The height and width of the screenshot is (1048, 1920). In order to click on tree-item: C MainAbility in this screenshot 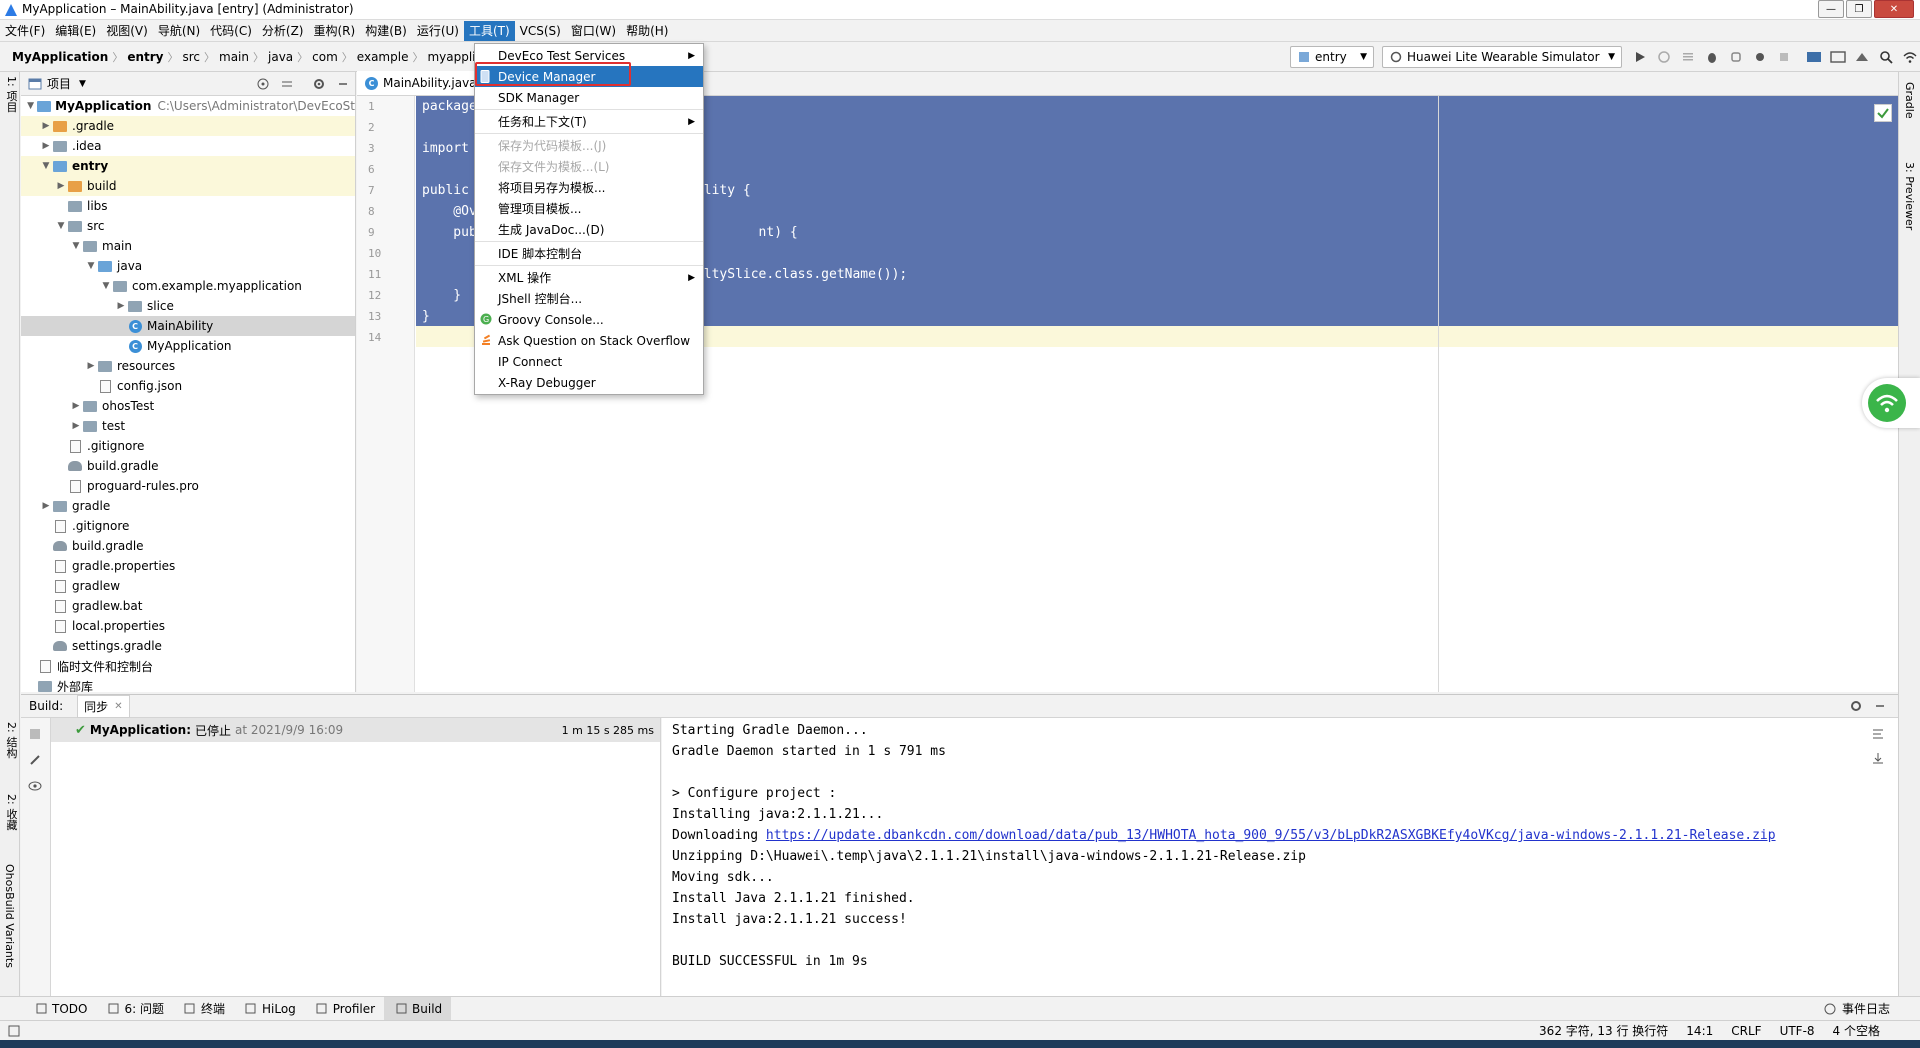, I will do `click(188, 326)`.